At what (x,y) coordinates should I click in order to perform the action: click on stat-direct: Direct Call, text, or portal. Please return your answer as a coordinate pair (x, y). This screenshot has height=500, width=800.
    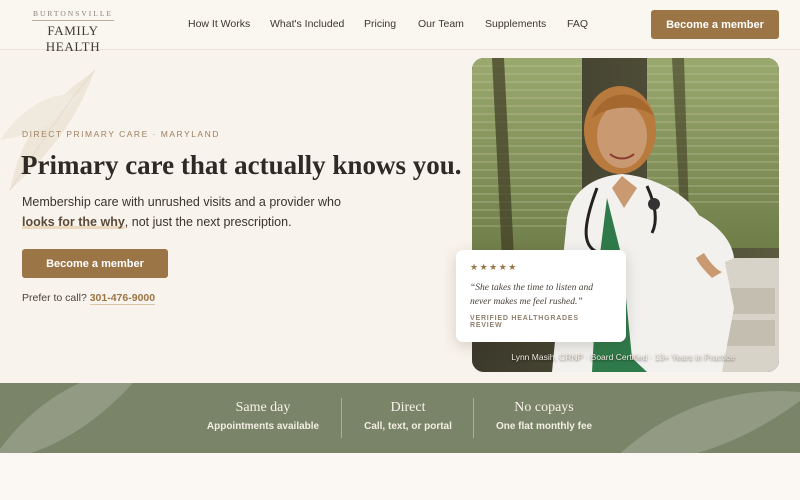
    Looking at the image, I should click on (408, 416).